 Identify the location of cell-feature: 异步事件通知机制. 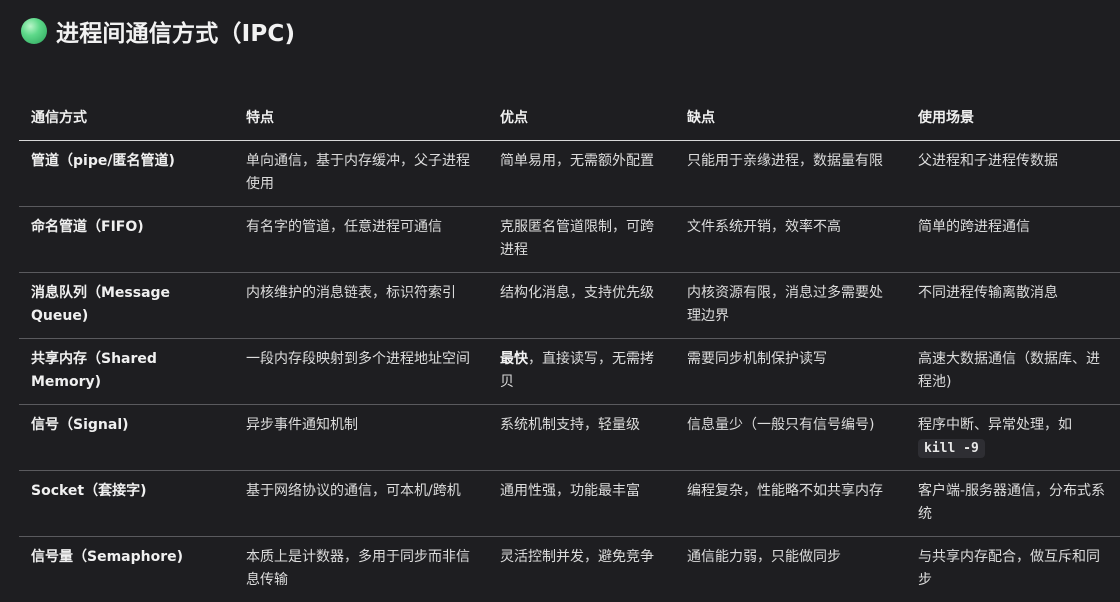
(361, 437).